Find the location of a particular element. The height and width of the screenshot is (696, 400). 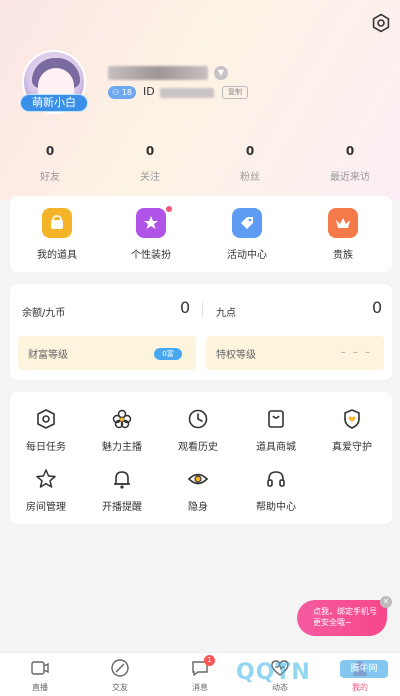

service-label: 每日任务 is located at coordinates (46, 447).